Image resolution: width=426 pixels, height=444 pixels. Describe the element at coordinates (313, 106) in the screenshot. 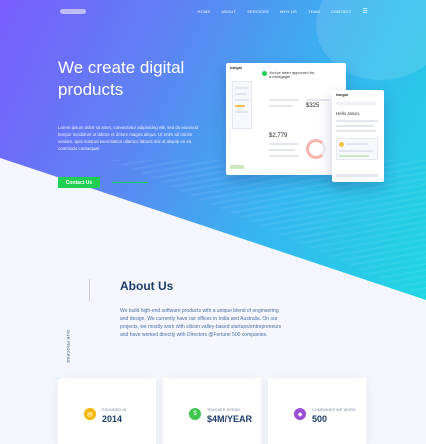

I see `mockup-value-b: $325` at that location.